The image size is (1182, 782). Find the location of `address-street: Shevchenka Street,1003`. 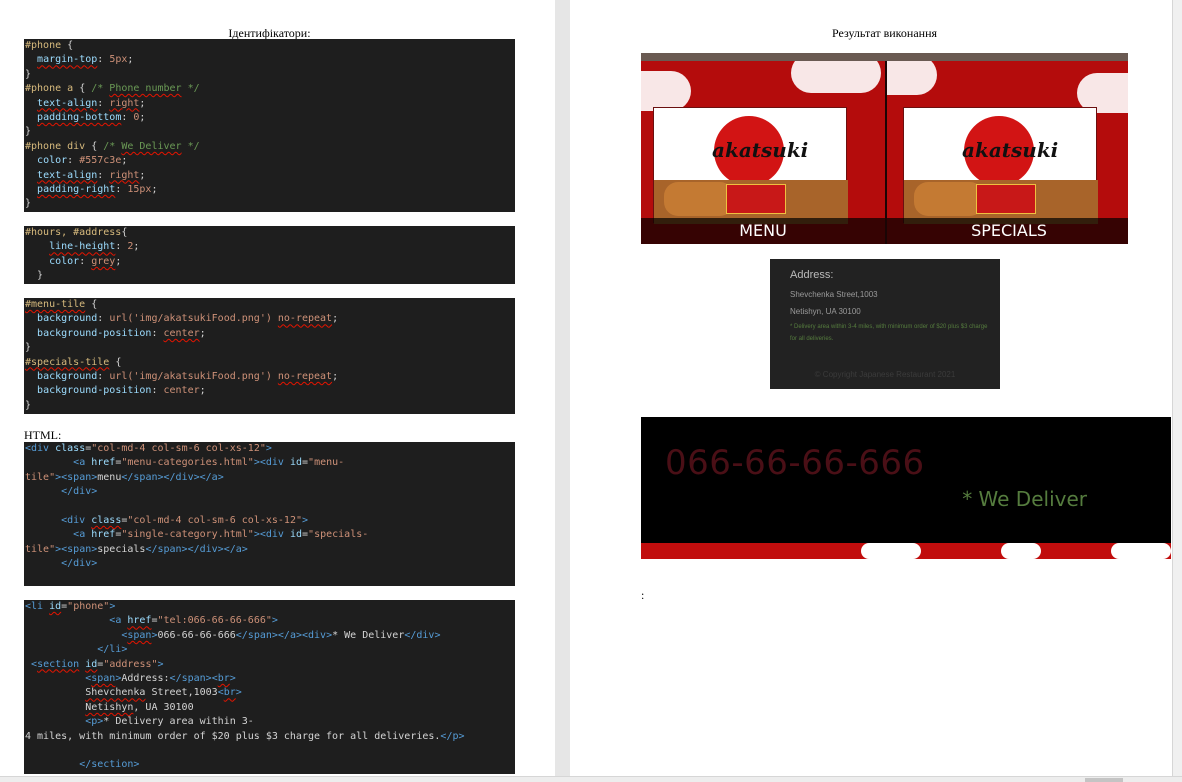

address-street: Shevchenka Street,1003 is located at coordinates (834, 294).